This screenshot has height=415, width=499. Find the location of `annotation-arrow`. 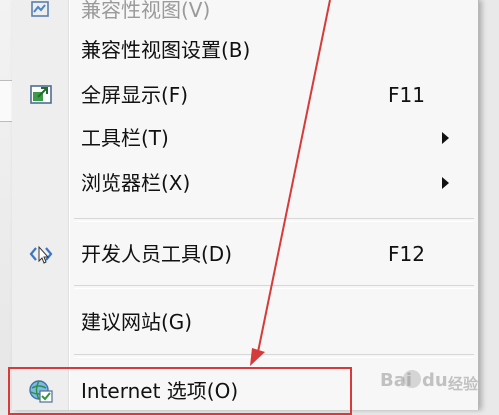

annotation-arrow is located at coordinates (290, 183).